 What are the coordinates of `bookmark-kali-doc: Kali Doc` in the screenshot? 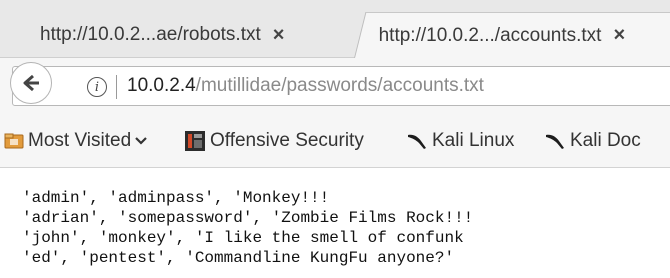 It's located at (592, 141).